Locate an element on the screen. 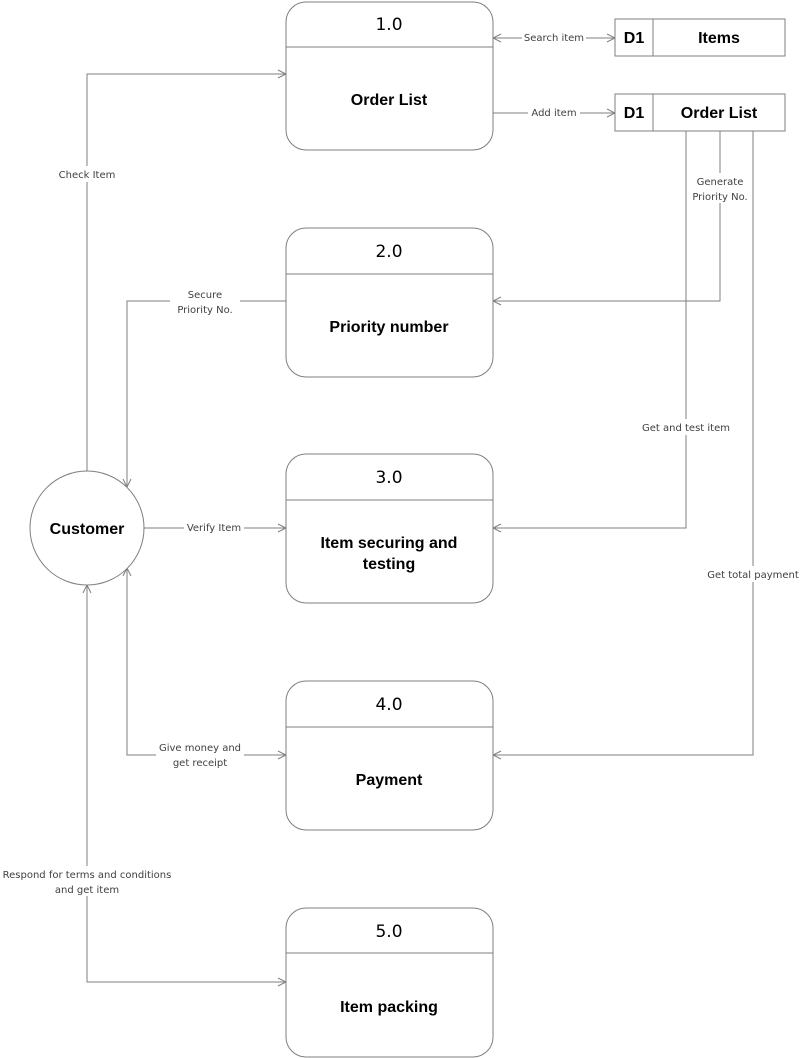 The width and height of the screenshot is (800, 1058). flow-label: and get item is located at coordinates (87, 890).